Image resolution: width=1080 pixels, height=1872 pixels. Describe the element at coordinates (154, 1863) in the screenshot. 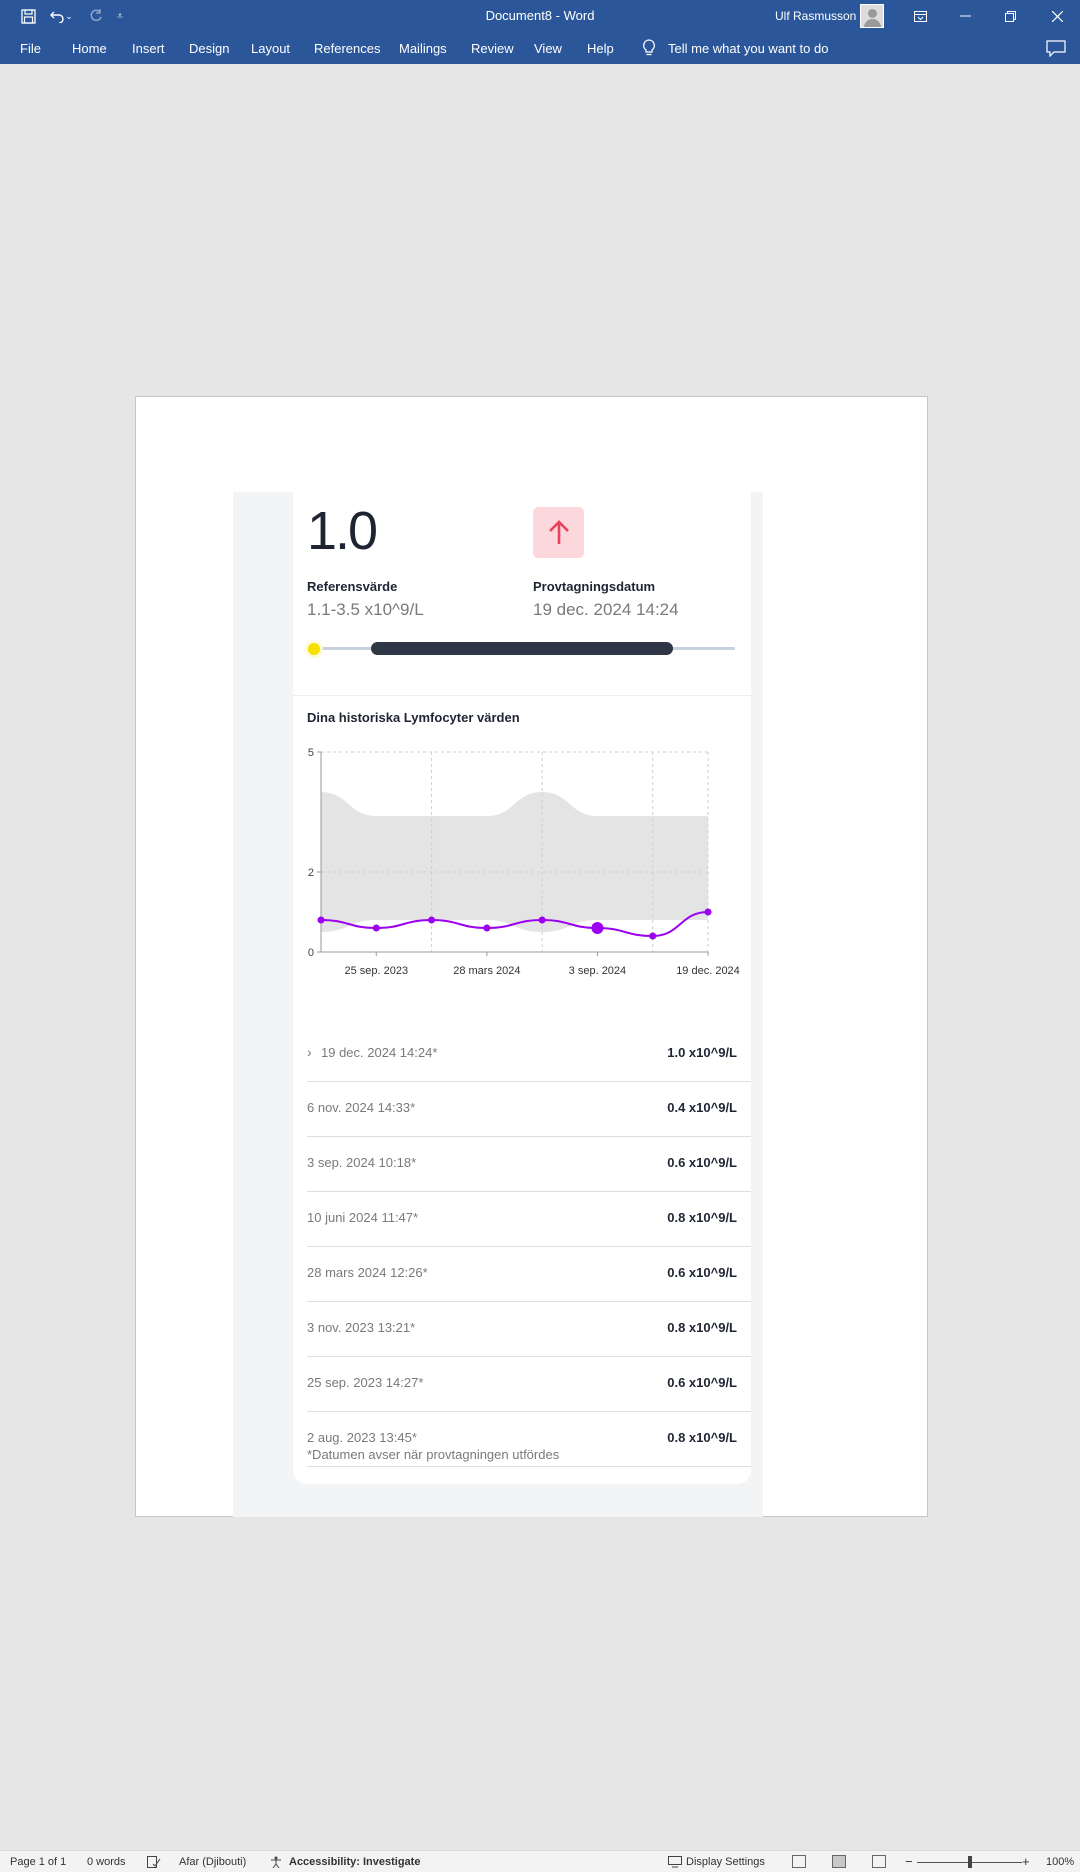

I see `proofing-icon` at that location.